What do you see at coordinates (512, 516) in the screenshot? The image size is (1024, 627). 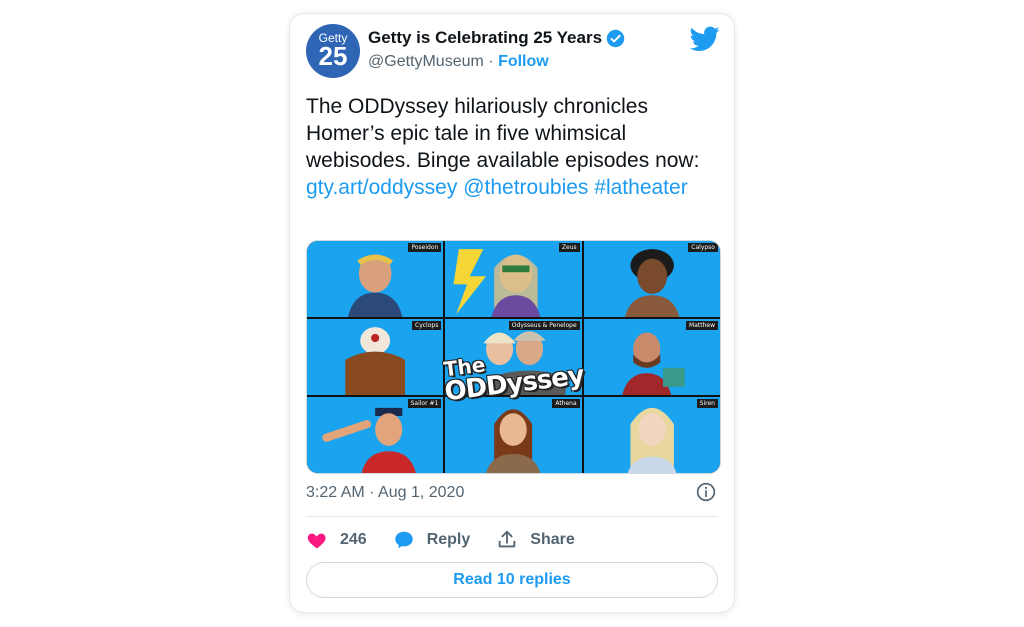 I see `divider` at bounding box center [512, 516].